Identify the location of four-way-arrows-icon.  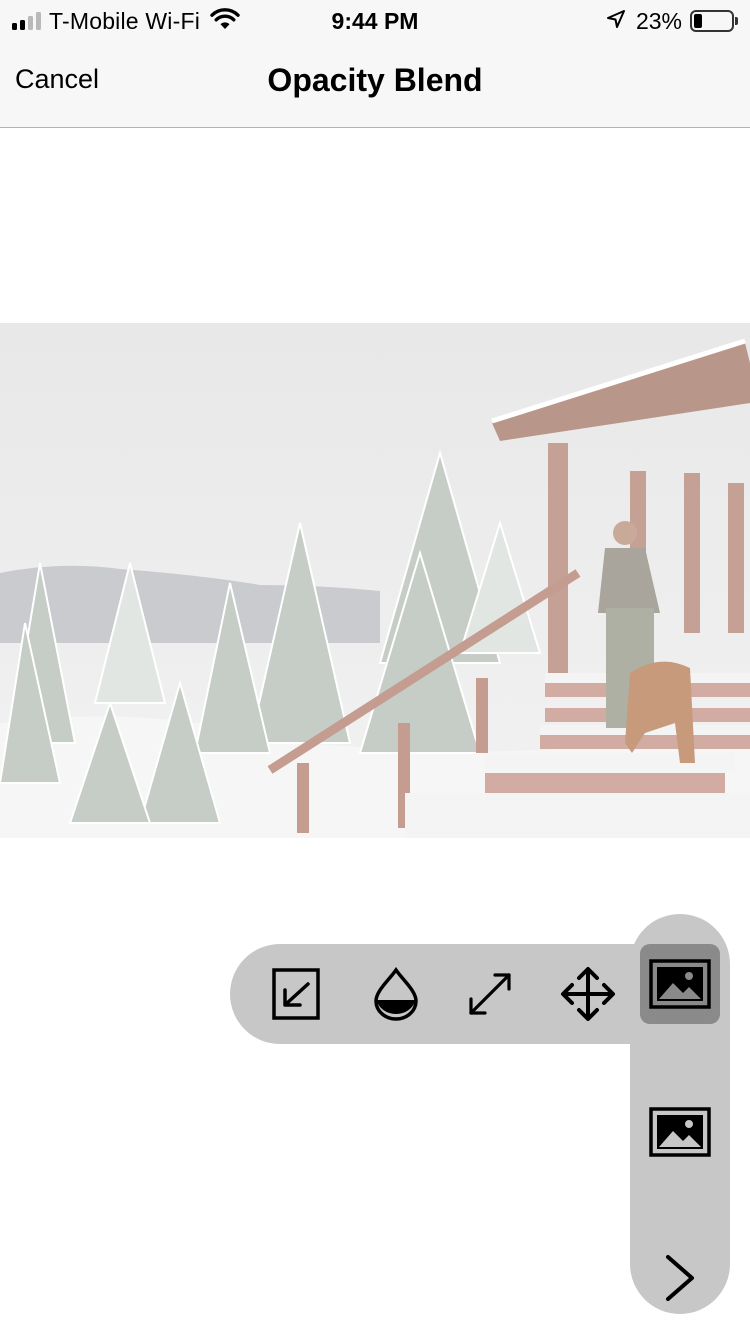
(588, 994).